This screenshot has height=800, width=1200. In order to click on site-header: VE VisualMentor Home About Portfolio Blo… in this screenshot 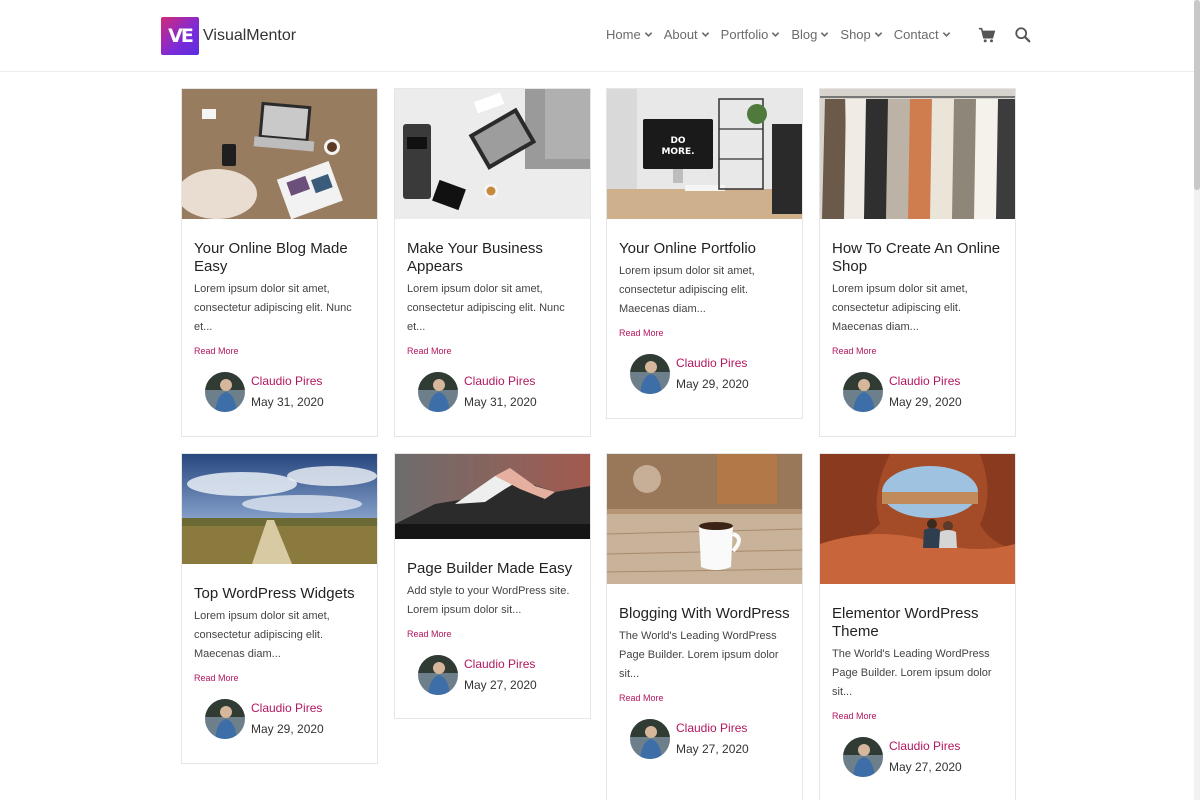, I will do `click(600, 36)`.